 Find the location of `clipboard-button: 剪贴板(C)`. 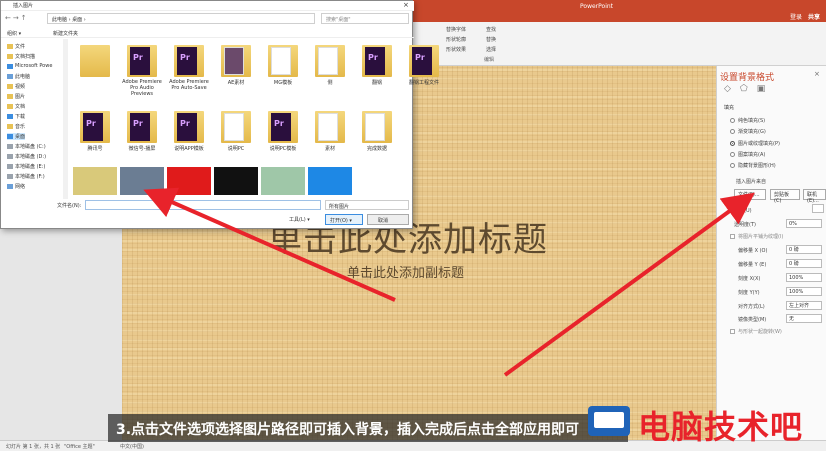

clipboard-button: 剪贴板(C) is located at coordinates (785, 196).